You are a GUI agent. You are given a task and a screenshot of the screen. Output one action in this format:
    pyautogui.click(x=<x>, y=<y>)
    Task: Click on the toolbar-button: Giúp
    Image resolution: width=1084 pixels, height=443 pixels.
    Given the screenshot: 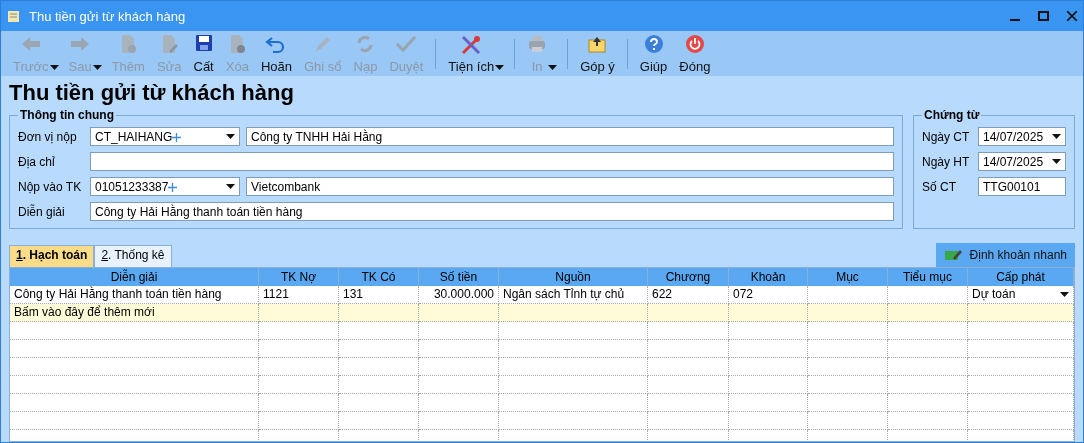 What is the action you would take?
    pyautogui.click(x=653, y=53)
    